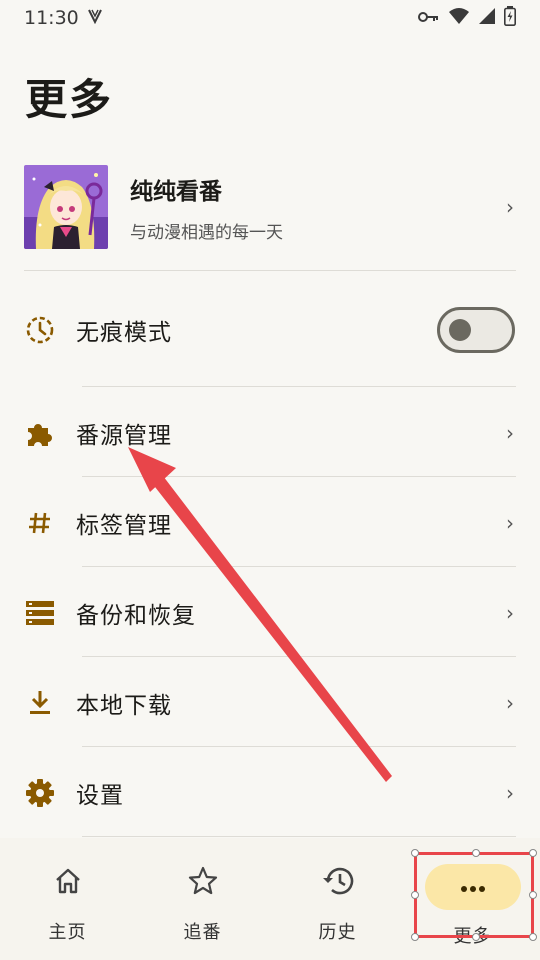 This screenshot has width=540, height=960. What do you see at coordinates (270, 613) in the screenshot?
I see `menu-item-backup: 备份和恢复 ›` at bounding box center [270, 613].